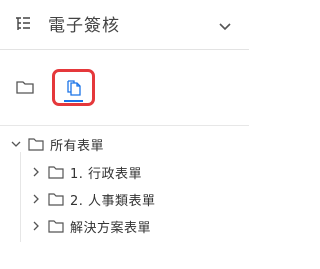  Describe the element at coordinates (124, 25) in the screenshot. I see `panel-header: 電子簽核` at that location.